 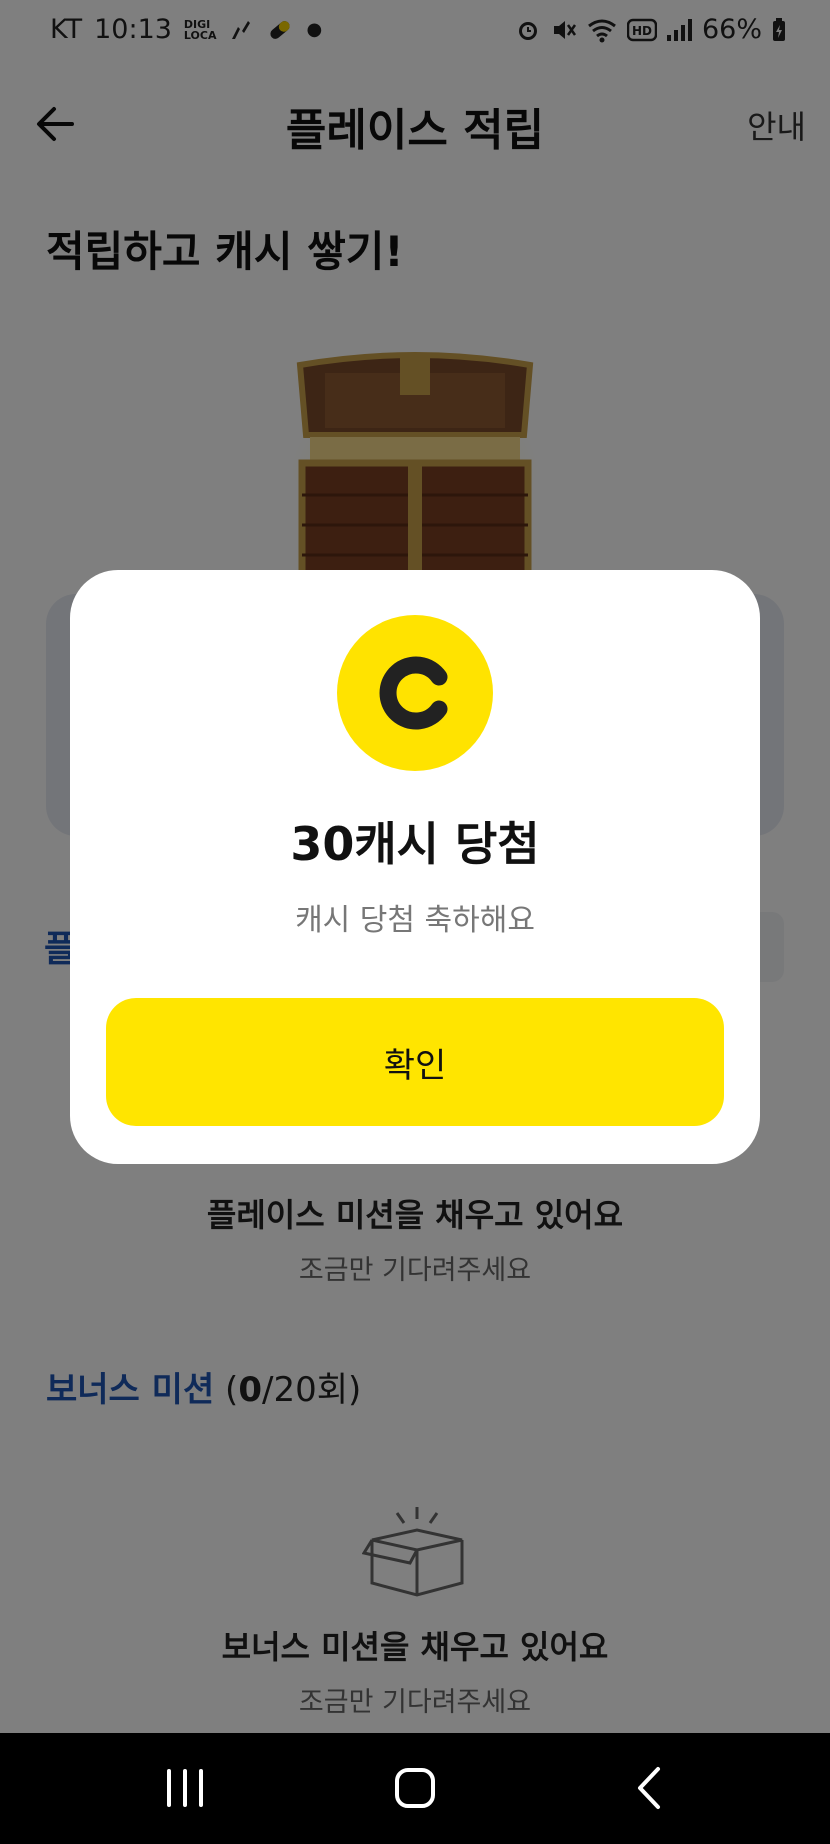 I want to click on back-nav-icon, so click(x=650, y=1788).